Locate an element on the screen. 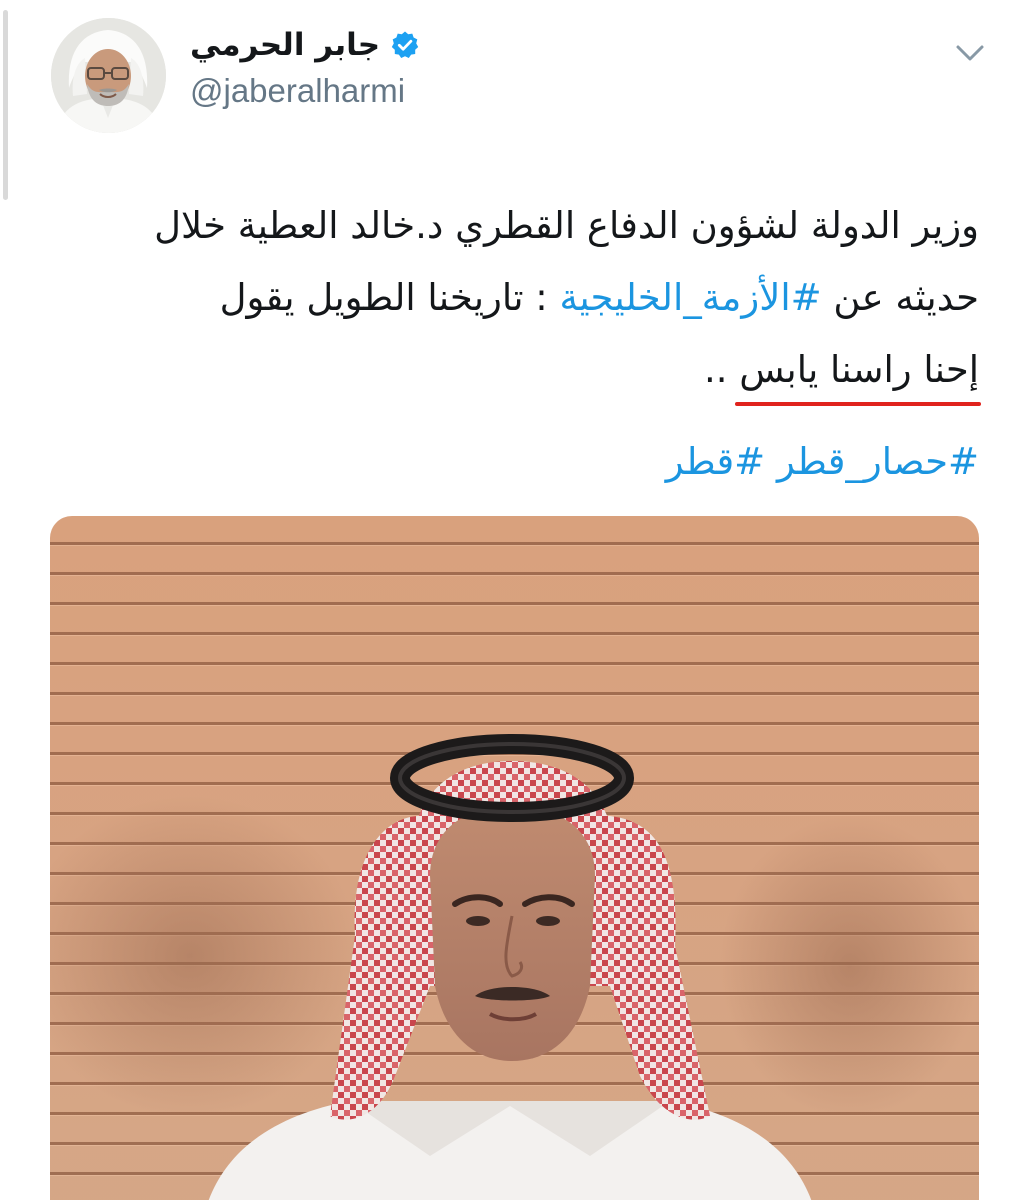 The image size is (1029, 1200). author-handle: @jaberalharmi is located at coordinates (305, 91).